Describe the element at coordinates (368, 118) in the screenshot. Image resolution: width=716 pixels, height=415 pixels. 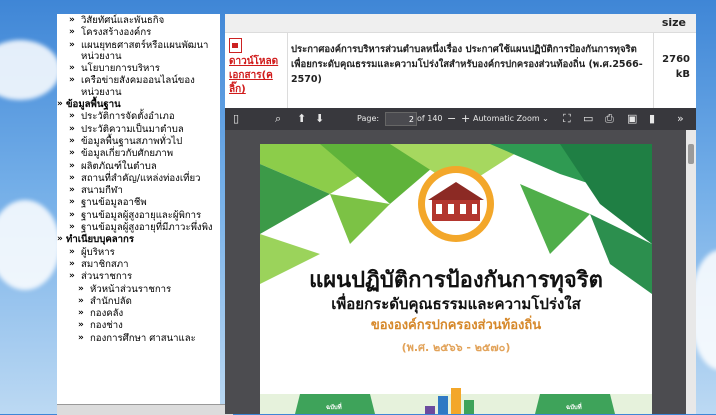
I see `page-label: Page:` at that location.